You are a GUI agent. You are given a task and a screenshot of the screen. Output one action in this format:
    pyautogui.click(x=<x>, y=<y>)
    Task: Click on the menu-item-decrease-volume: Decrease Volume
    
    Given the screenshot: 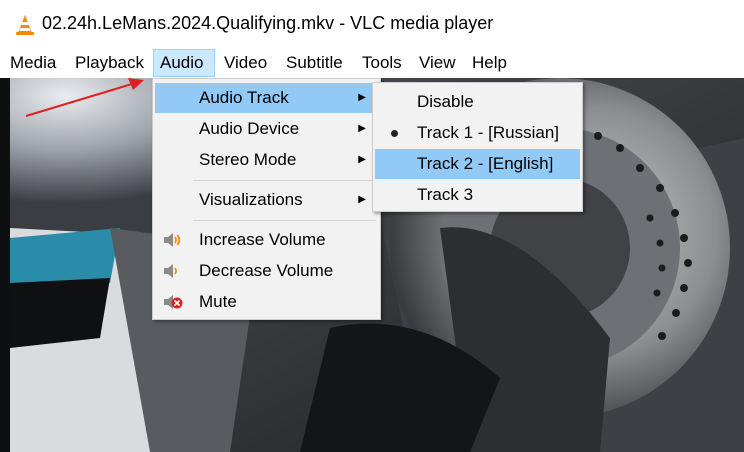 What is the action you would take?
    pyautogui.click(x=266, y=271)
    